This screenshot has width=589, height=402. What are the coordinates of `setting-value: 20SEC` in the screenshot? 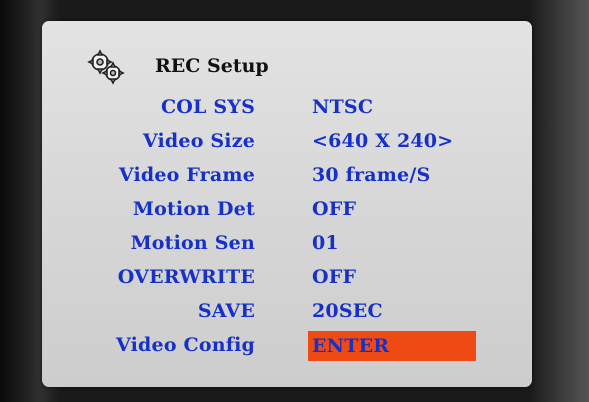 It's located at (347, 311).